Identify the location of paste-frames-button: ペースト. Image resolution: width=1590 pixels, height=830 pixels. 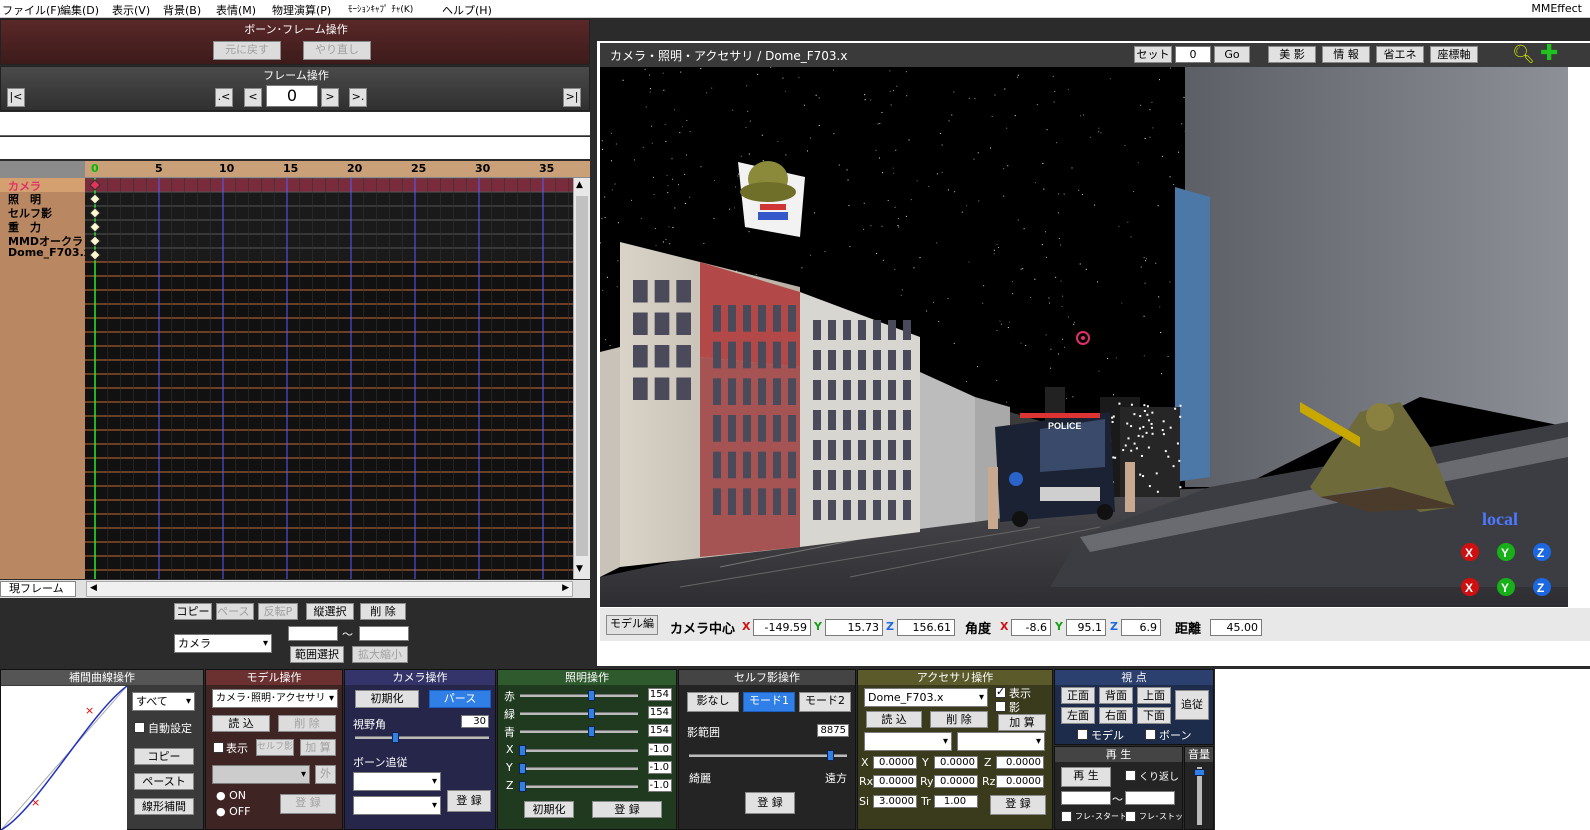
(235, 611).